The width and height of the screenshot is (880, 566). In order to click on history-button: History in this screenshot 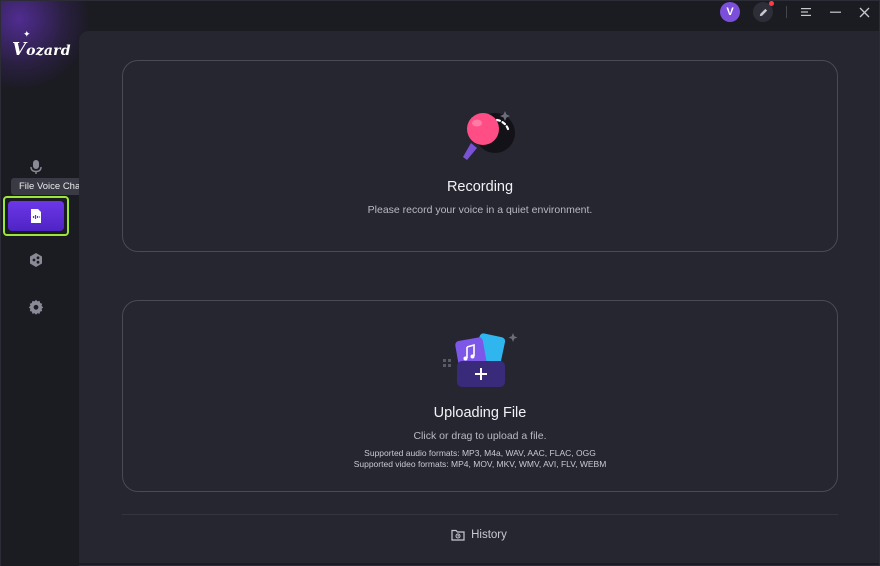, I will do `click(479, 535)`.